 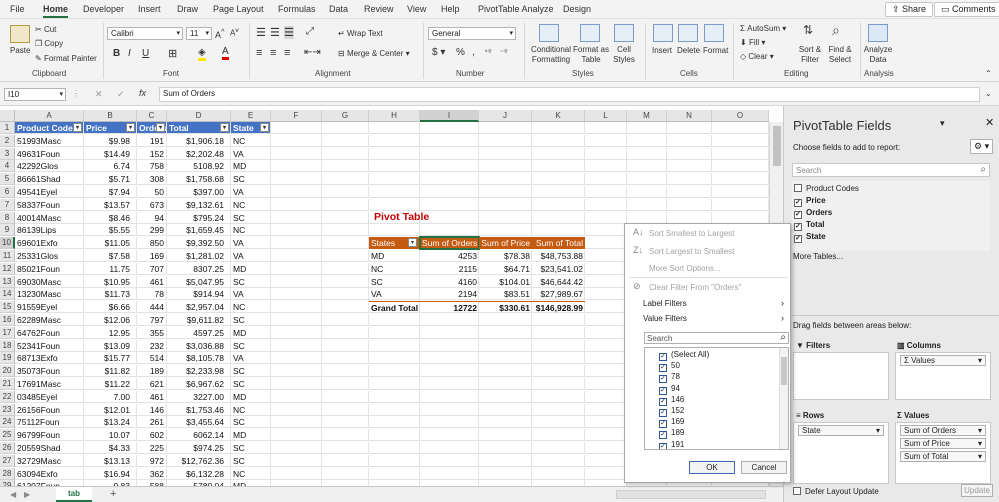 What do you see at coordinates (199, 422) in the screenshot?
I see `table-cell: $3,455.64` at bounding box center [199, 422].